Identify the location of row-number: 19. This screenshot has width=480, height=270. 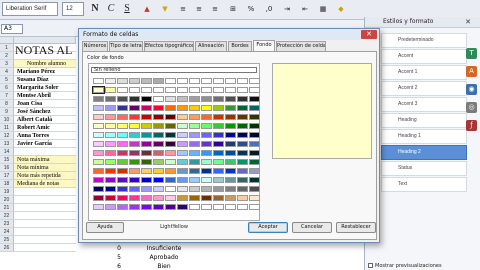
(7, 192).